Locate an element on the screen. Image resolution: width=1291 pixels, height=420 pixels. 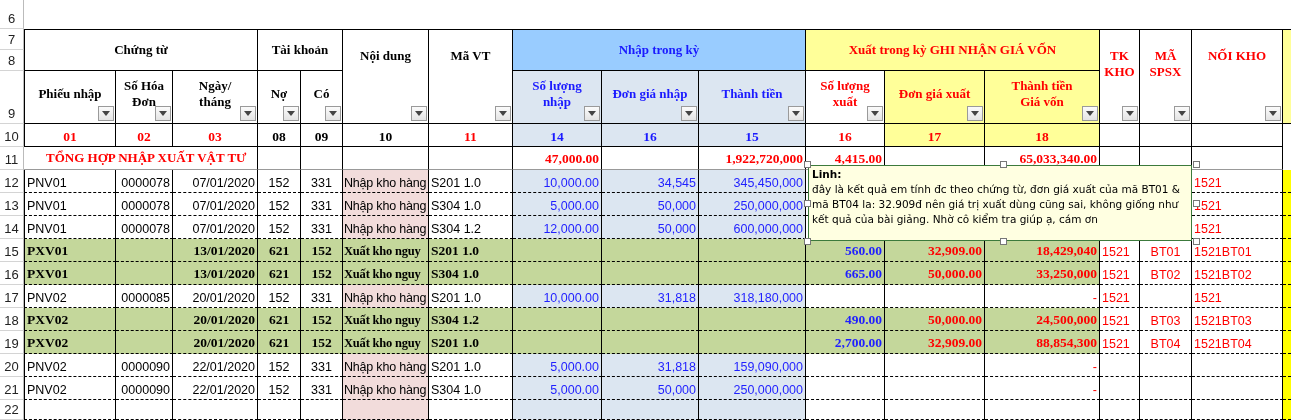
row-number: 14 is located at coordinates (12, 227).